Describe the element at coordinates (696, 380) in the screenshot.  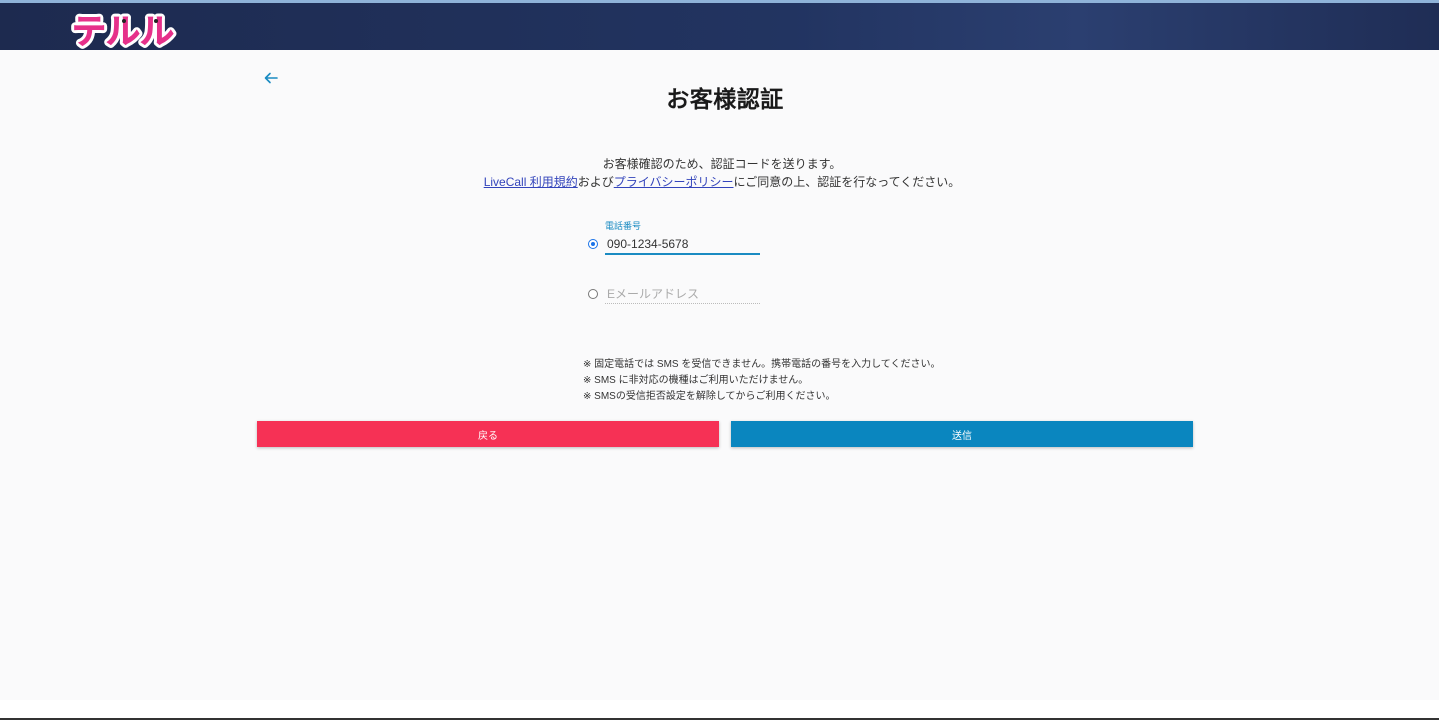
I see `note-line: ※ SMS に非対応の機種はご利用いただけません。` at that location.